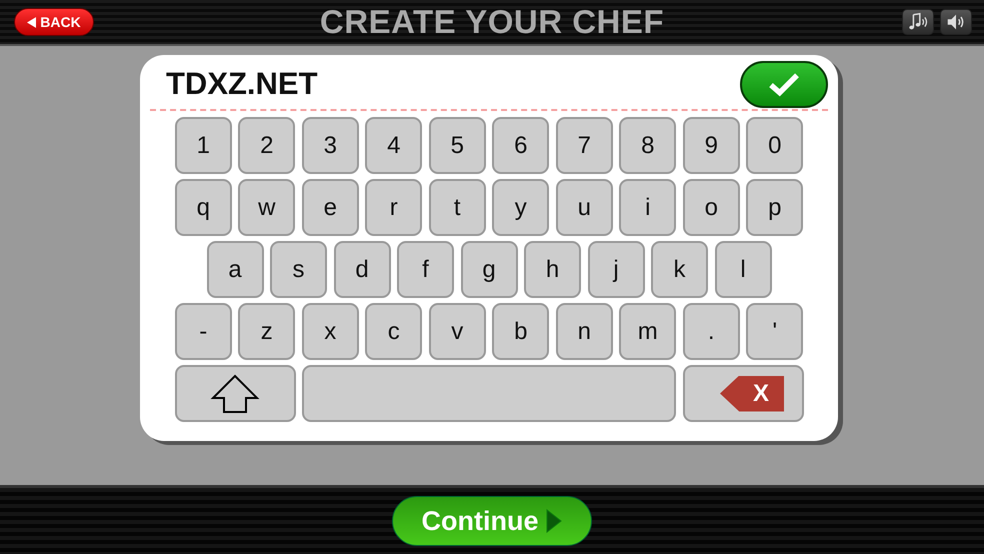  I want to click on key: r, so click(393, 207).